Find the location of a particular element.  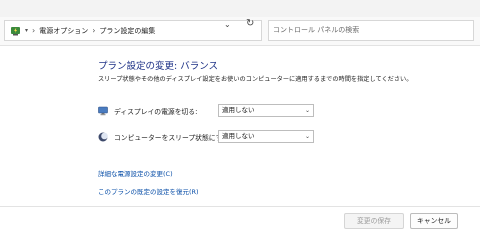

breadcrumb-power-options: 電源オプション is located at coordinates (63, 31).